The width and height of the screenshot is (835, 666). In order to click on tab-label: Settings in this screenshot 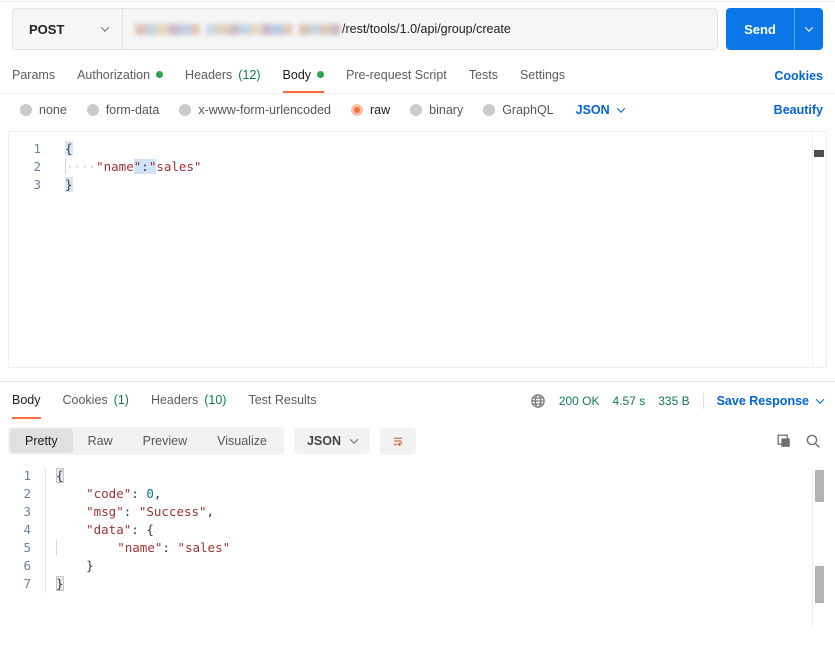, I will do `click(542, 74)`.